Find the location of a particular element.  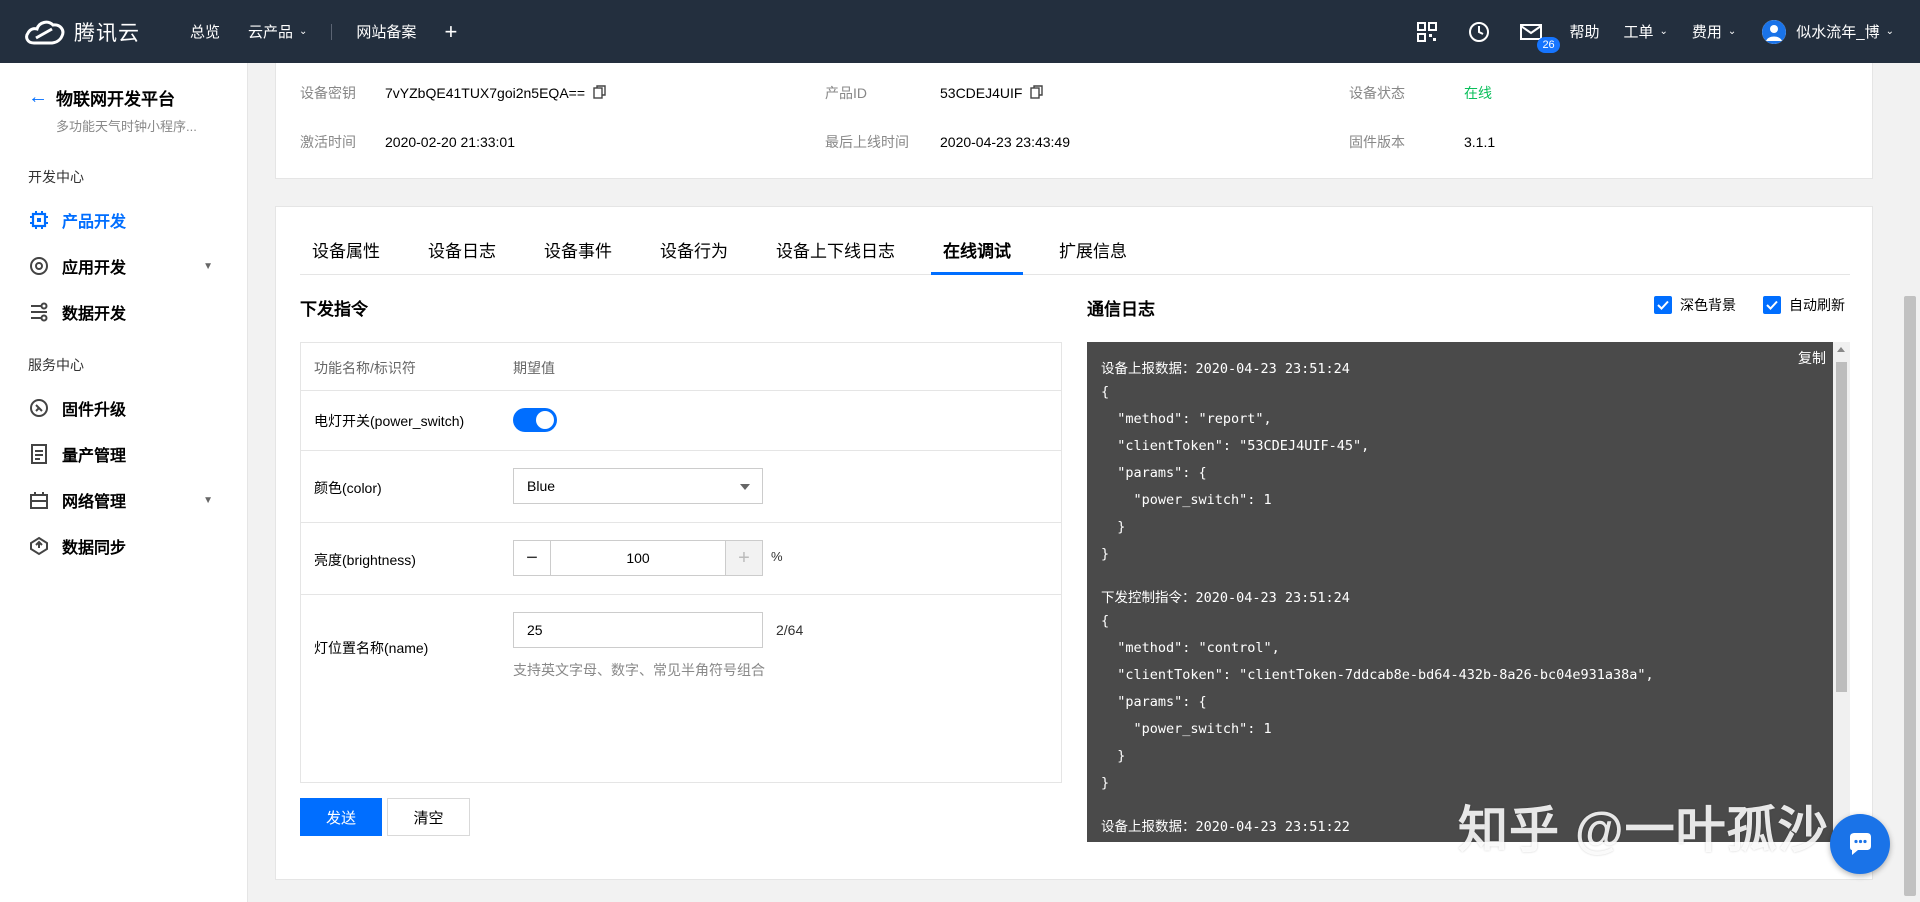

dark-bg-checkbox: 深色背景 is located at coordinates (1695, 305).